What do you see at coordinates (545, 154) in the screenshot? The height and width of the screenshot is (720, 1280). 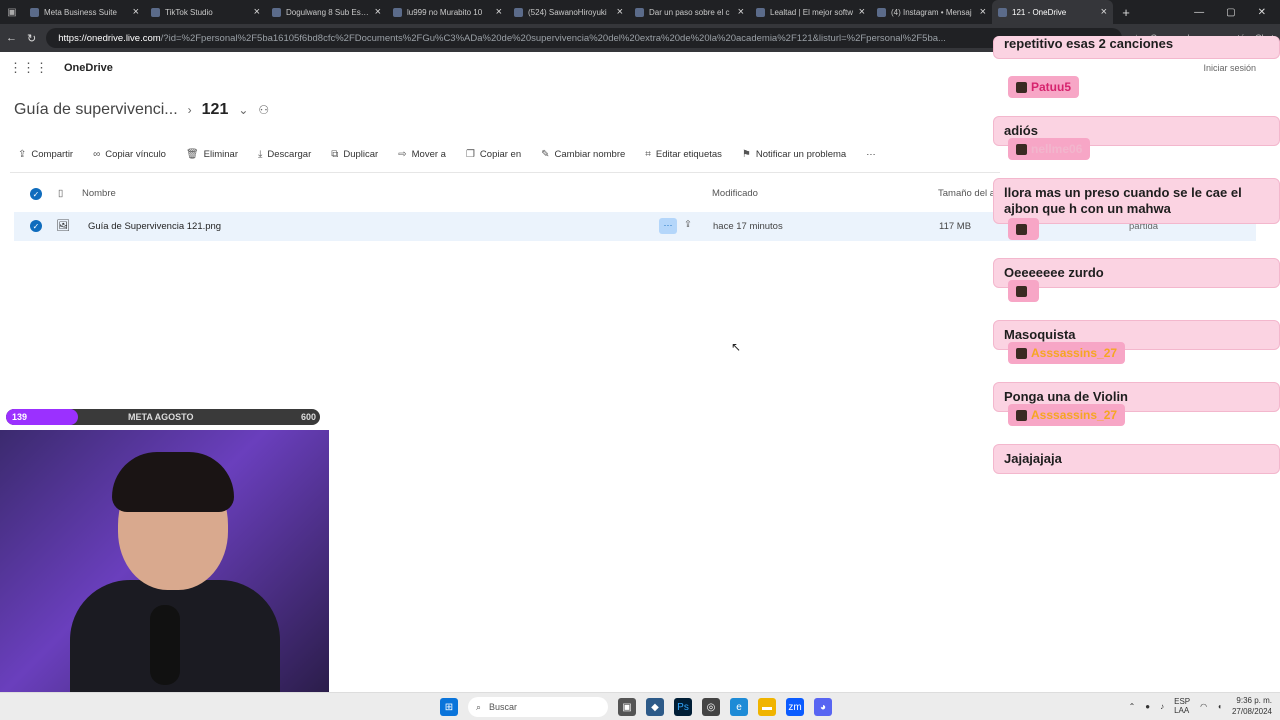 I see `rename-icon: ✎` at bounding box center [545, 154].